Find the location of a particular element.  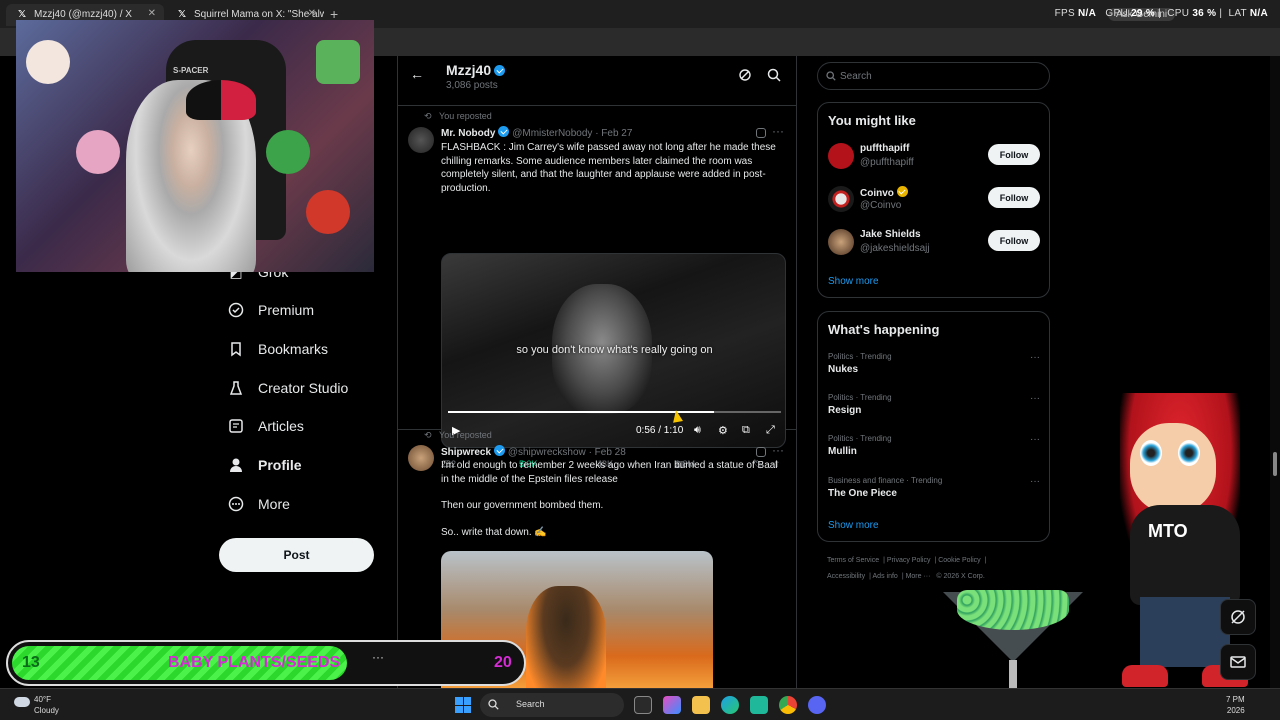

footer-link: Privacy Policy is located at coordinates (909, 560).